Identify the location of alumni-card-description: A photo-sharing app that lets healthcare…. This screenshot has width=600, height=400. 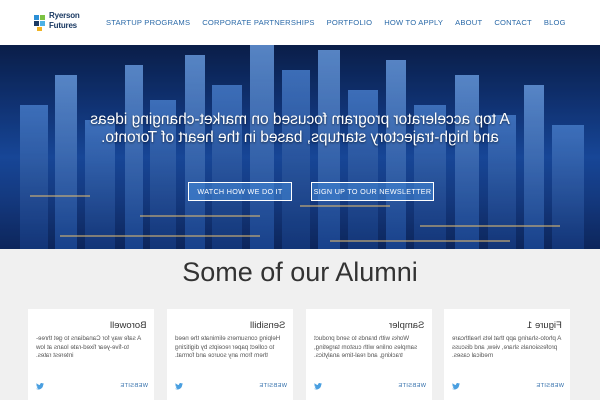
(507, 347).